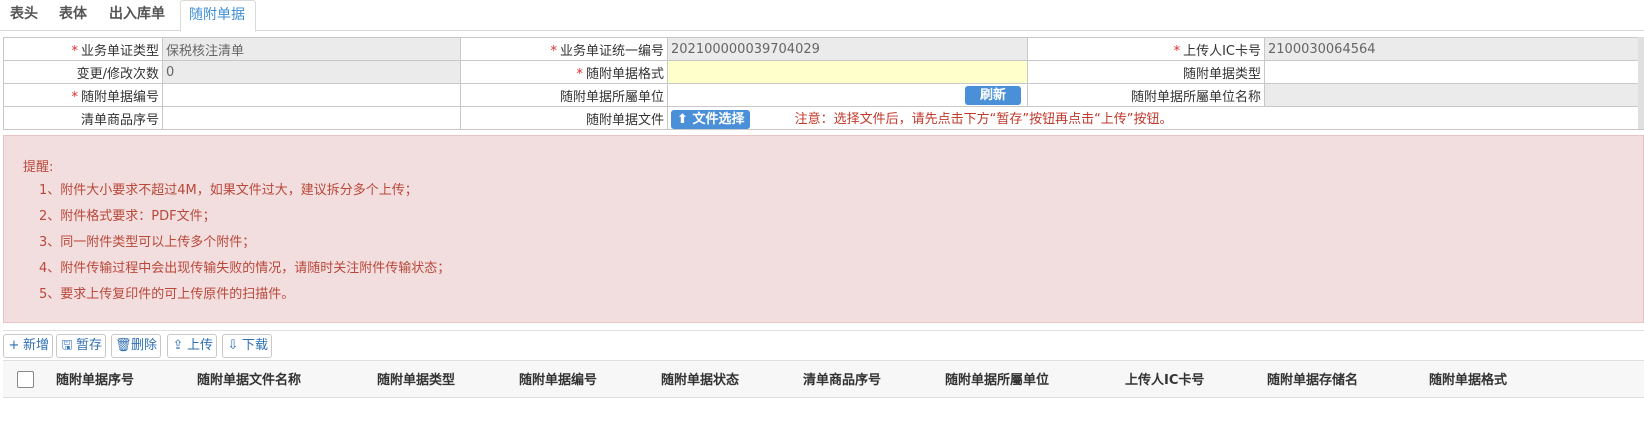 This screenshot has height=426, width=1644. I want to click on attach-file-label: 随附单据文件, so click(564, 118).